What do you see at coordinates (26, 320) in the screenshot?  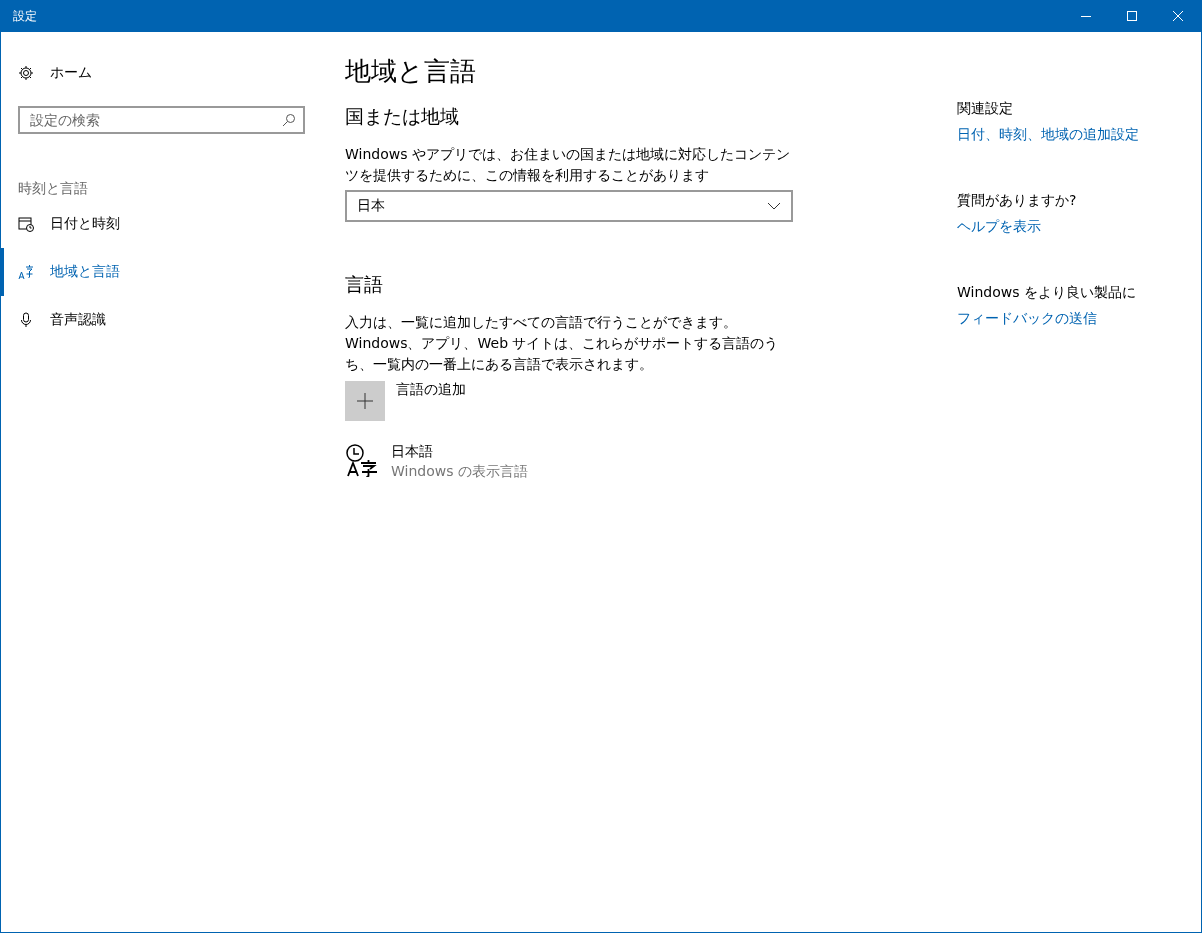 I see `microphone-icon` at bounding box center [26, 320].